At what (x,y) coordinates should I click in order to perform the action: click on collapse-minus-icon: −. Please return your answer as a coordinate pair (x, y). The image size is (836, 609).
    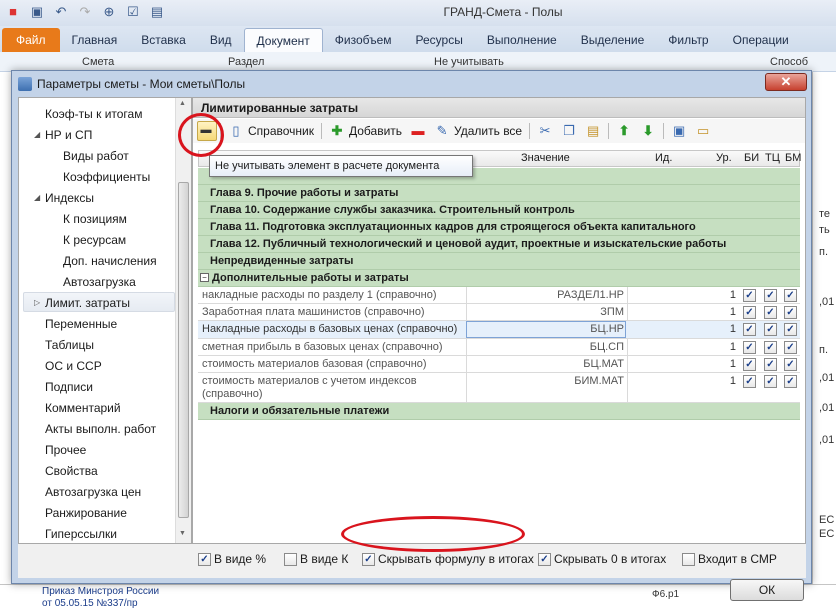
    Looking at the image, I should click on (204, 277).